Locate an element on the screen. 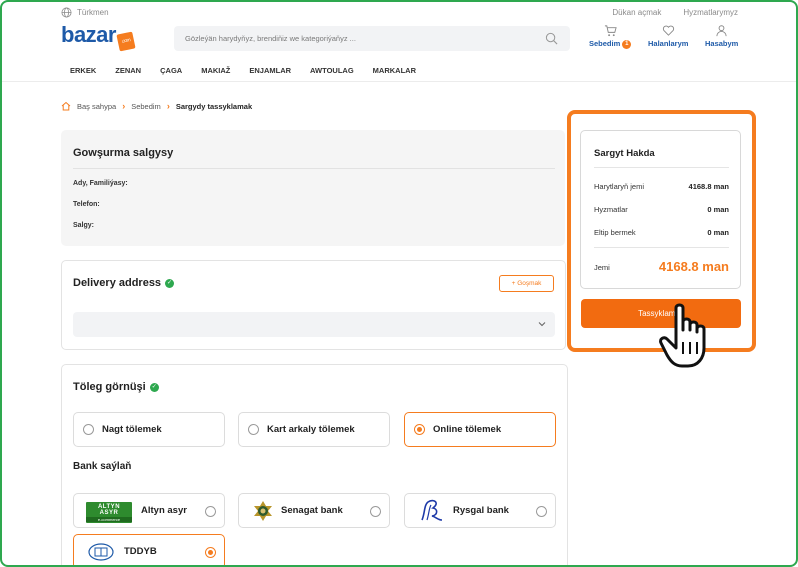 The width and height of the screenshot is (798, 567). bank-label: Rysgal bank is located at coordinates (481, 510).